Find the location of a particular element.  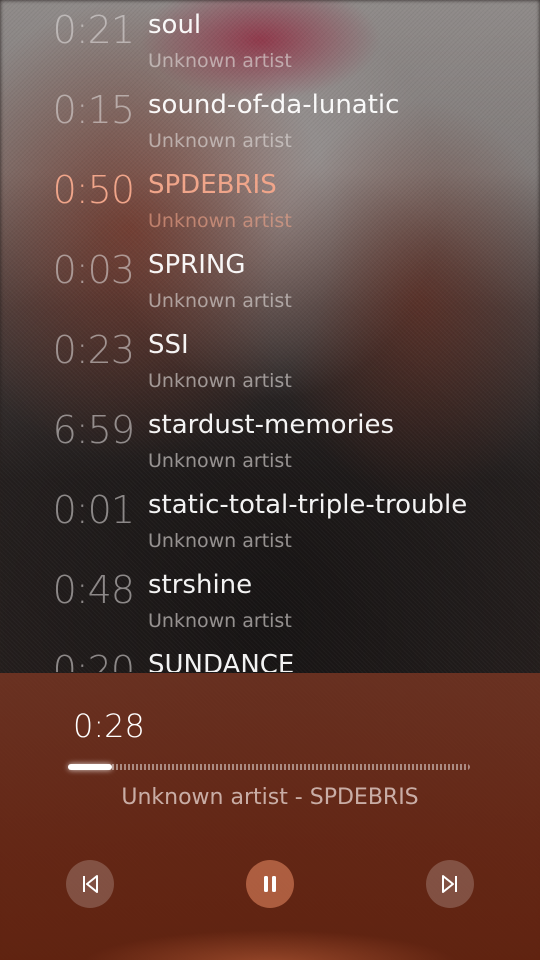

pause-button is located at coordinates (270, 884).